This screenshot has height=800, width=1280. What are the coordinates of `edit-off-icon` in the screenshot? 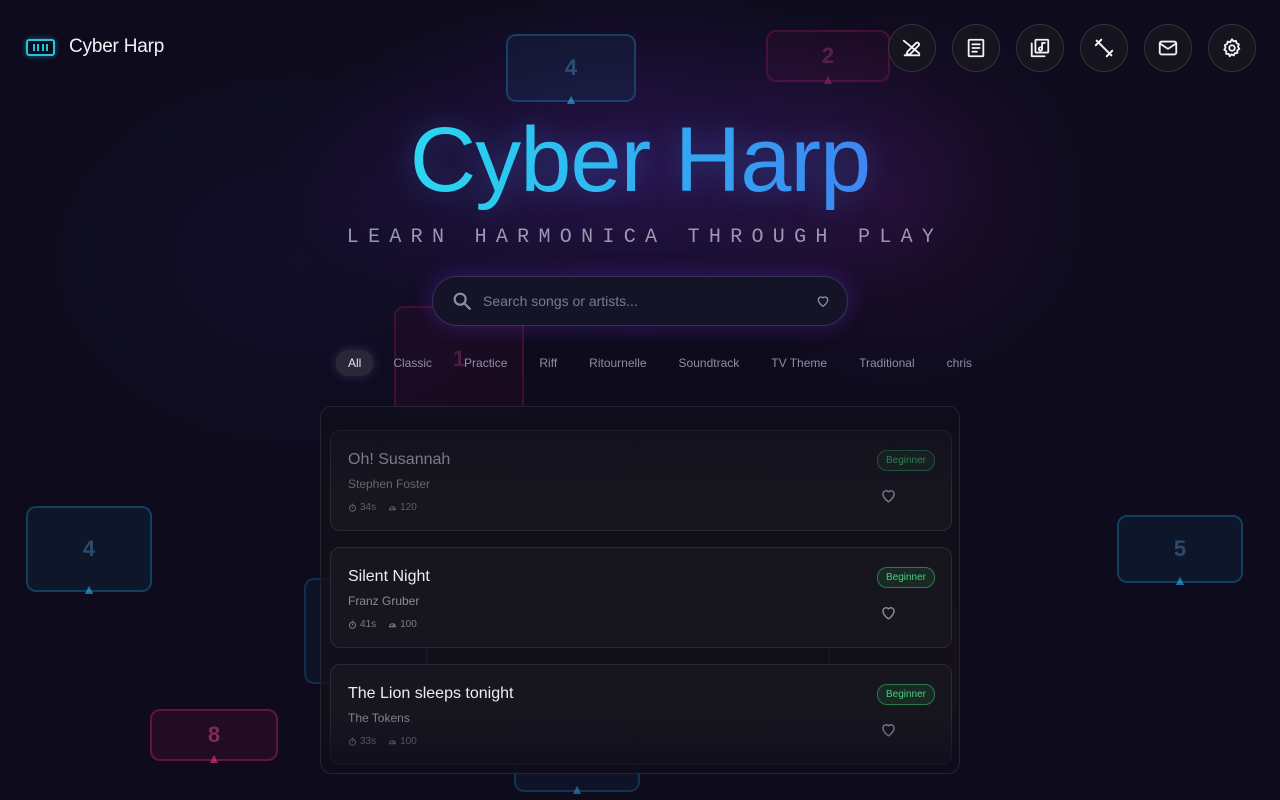 It's located at (911, 48).